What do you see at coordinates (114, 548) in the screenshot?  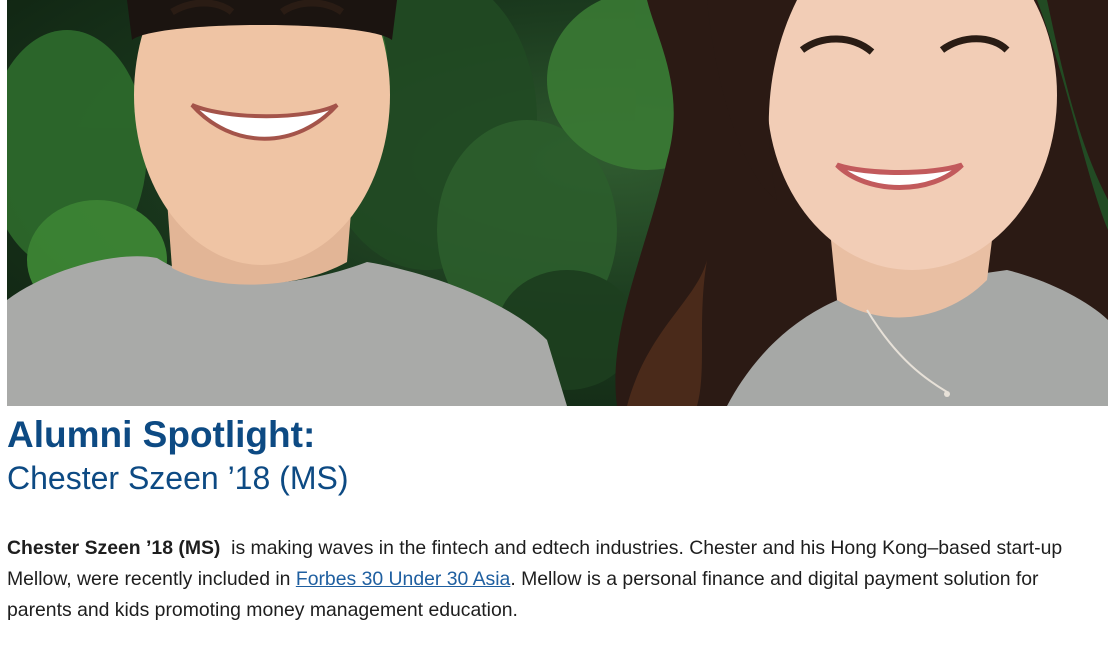 I see `alumnus-name: Chester Szeen ’18 (MS)` at bounding box center [114, 548].